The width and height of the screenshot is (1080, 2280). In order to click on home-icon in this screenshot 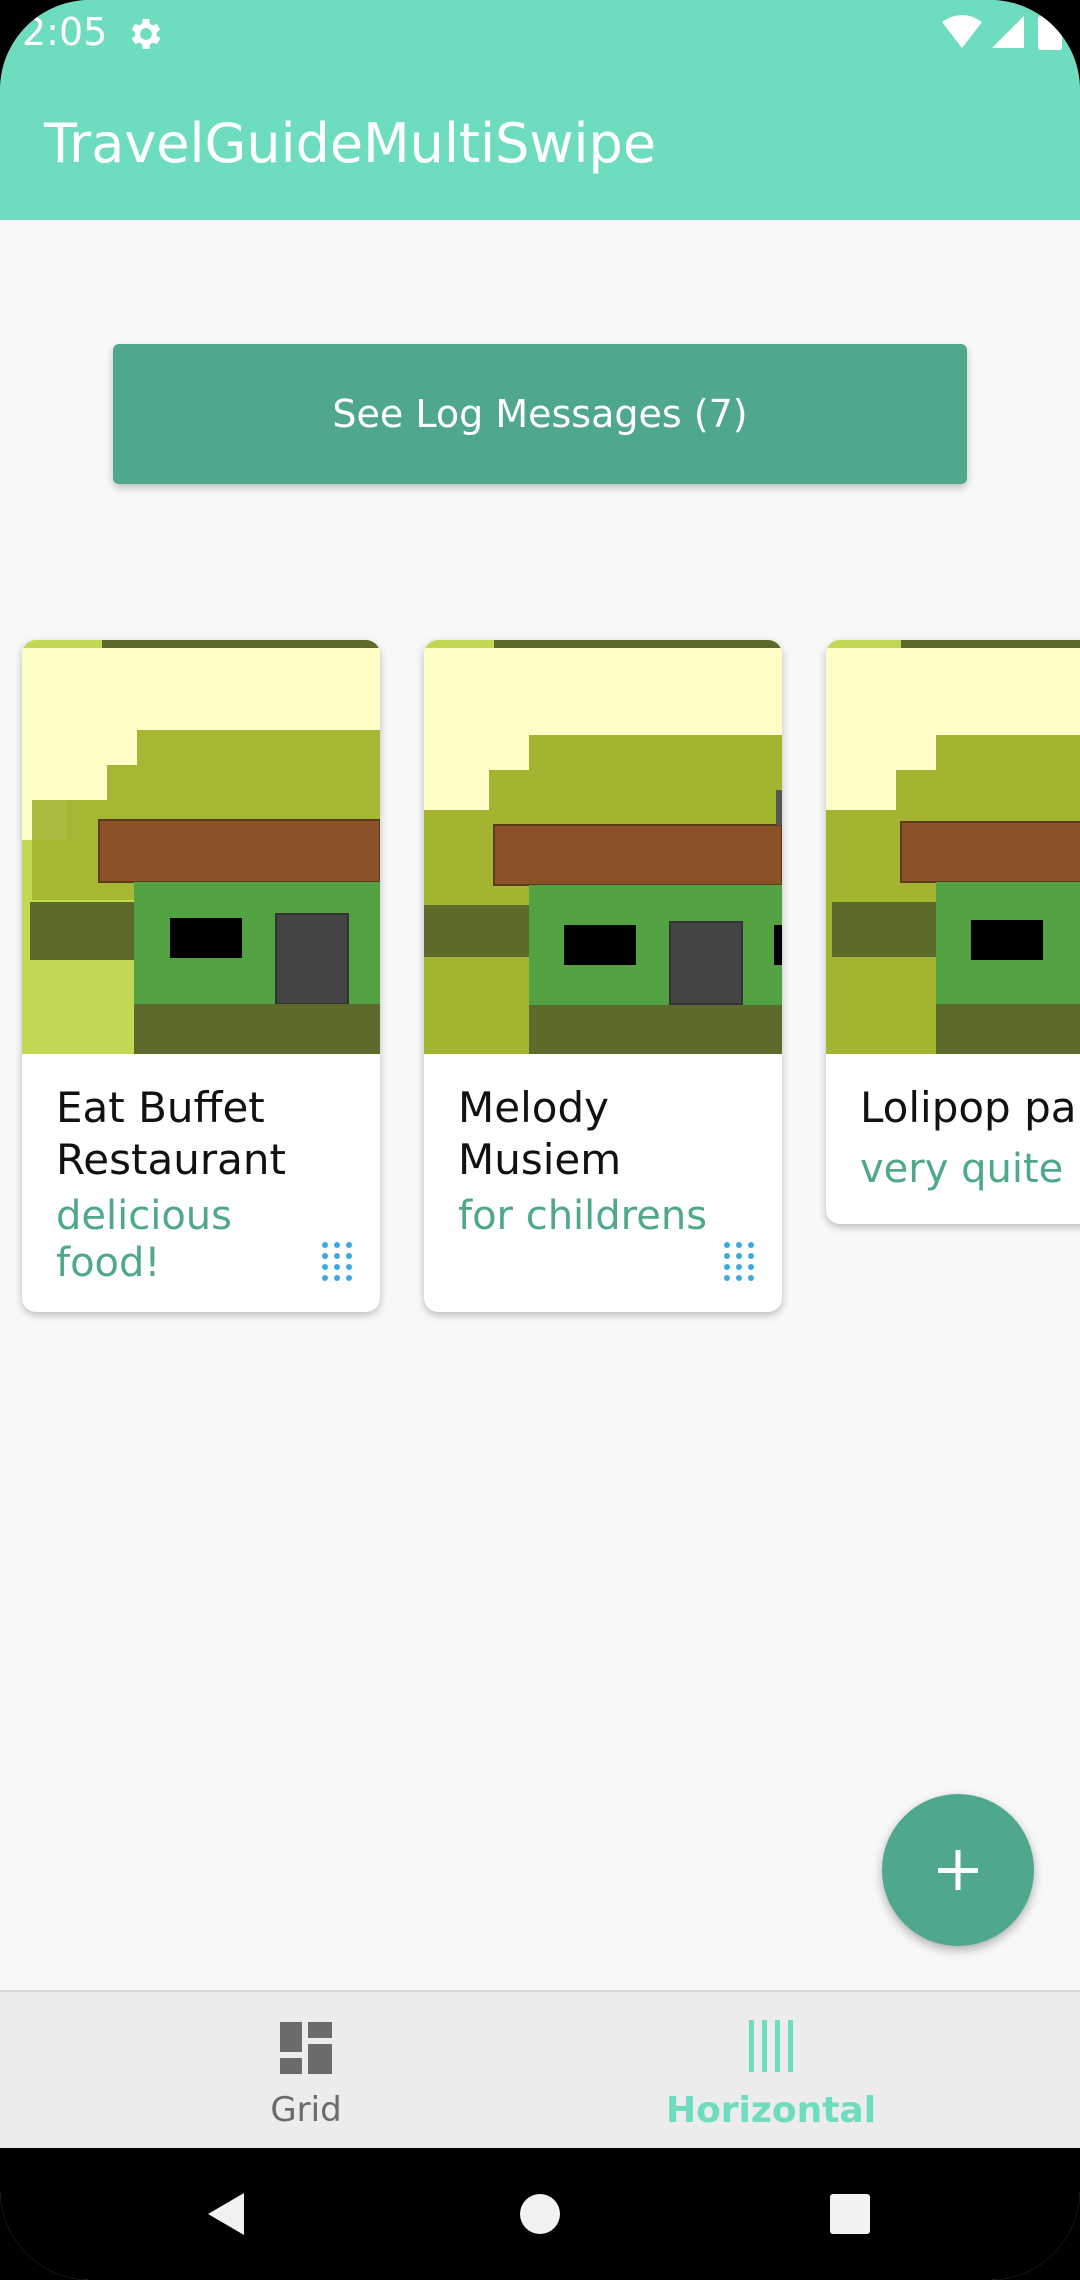, I will do `click(540, 2214)`.